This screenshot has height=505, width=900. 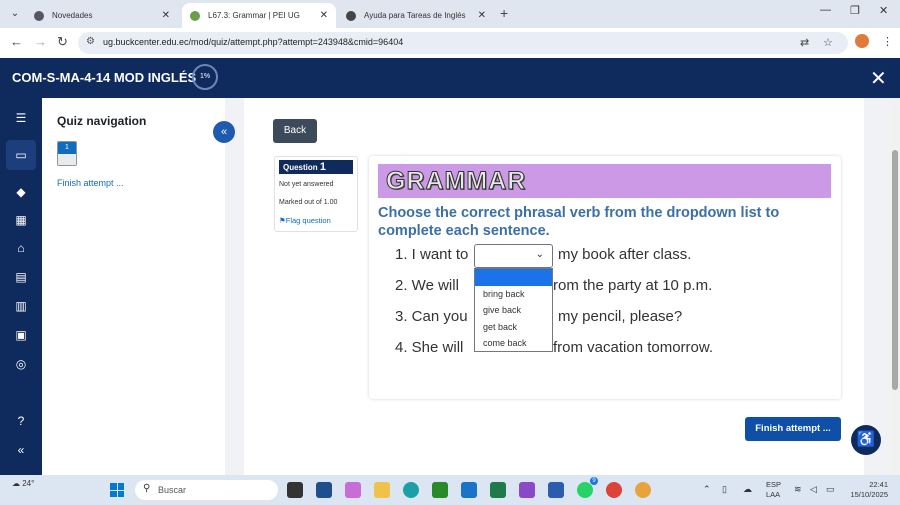 What do you see at coordinates (620, 316) in the screenshot?
I see `sentence-3-after: my pencil, please?` at bounding box center [620, 316].